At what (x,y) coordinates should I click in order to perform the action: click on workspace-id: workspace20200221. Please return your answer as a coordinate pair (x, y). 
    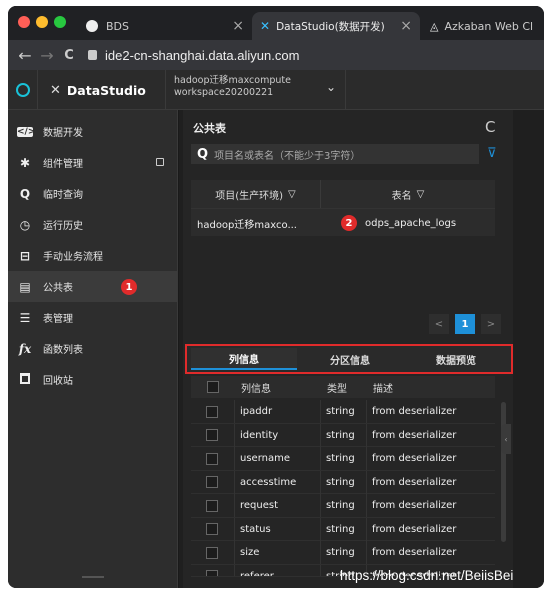
    Looking at the image, I should click on (224, 92).